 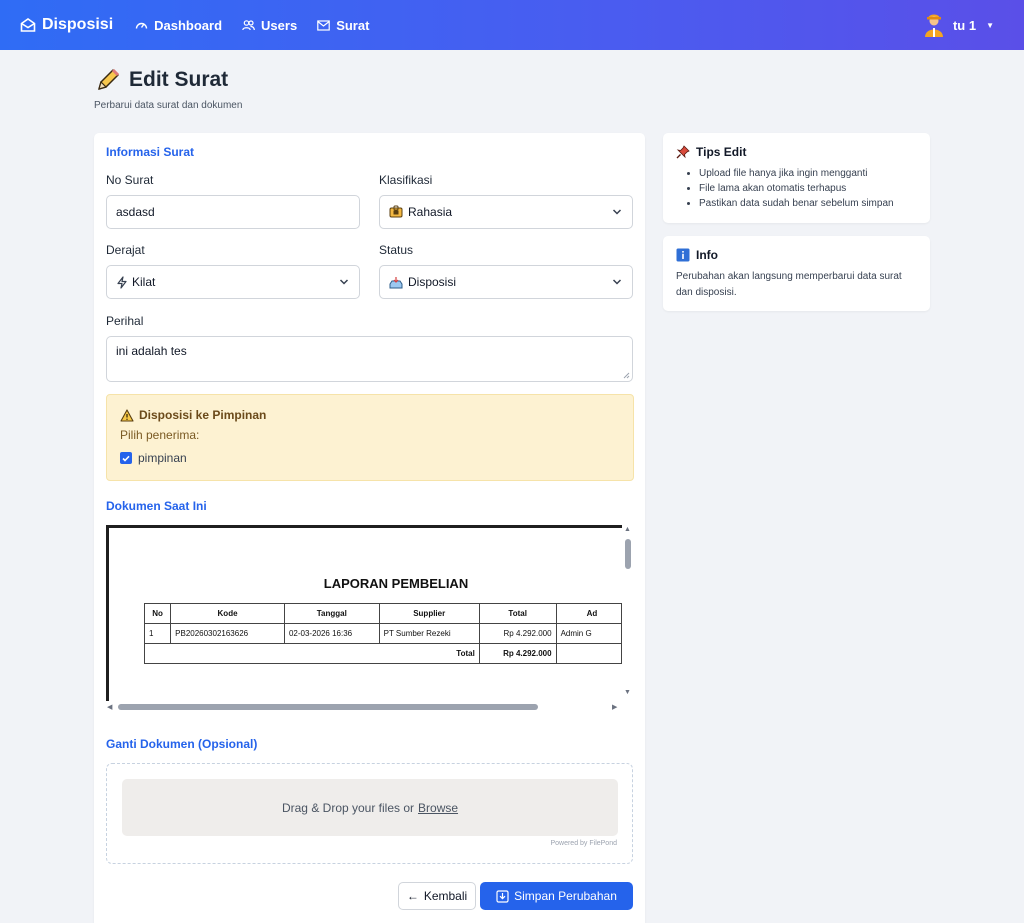 I want to click on horizontal-scrollbar: ◀ ▶, so click(x=364, y=707).